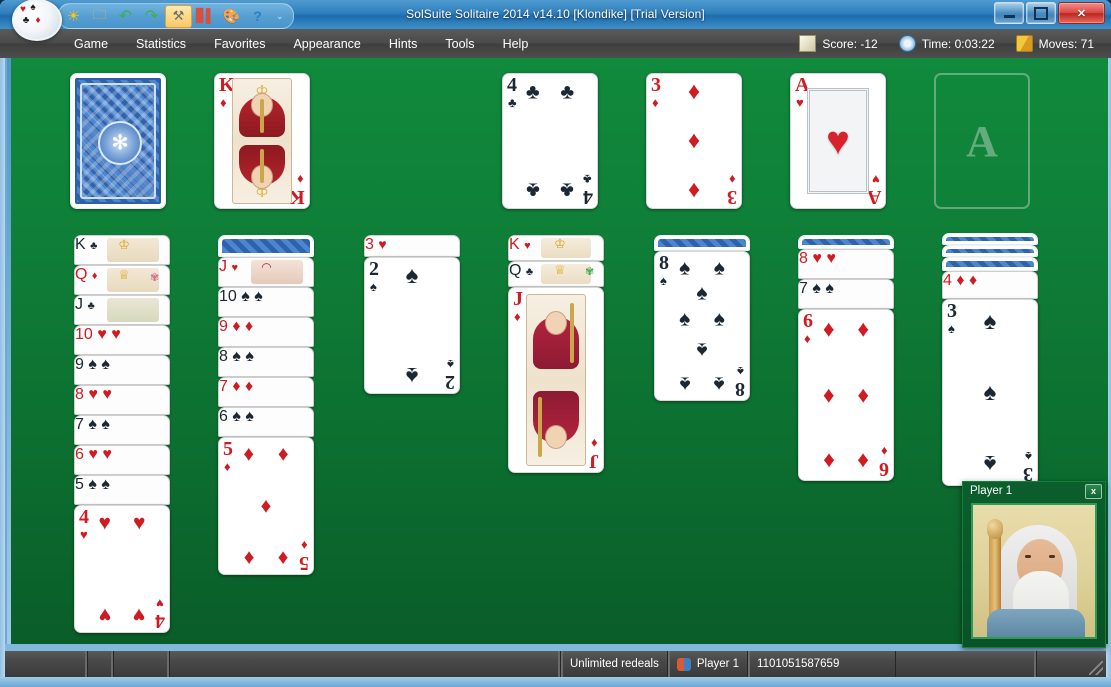  I want to click on statistics-icon: ▊▌, so click(205, 16).